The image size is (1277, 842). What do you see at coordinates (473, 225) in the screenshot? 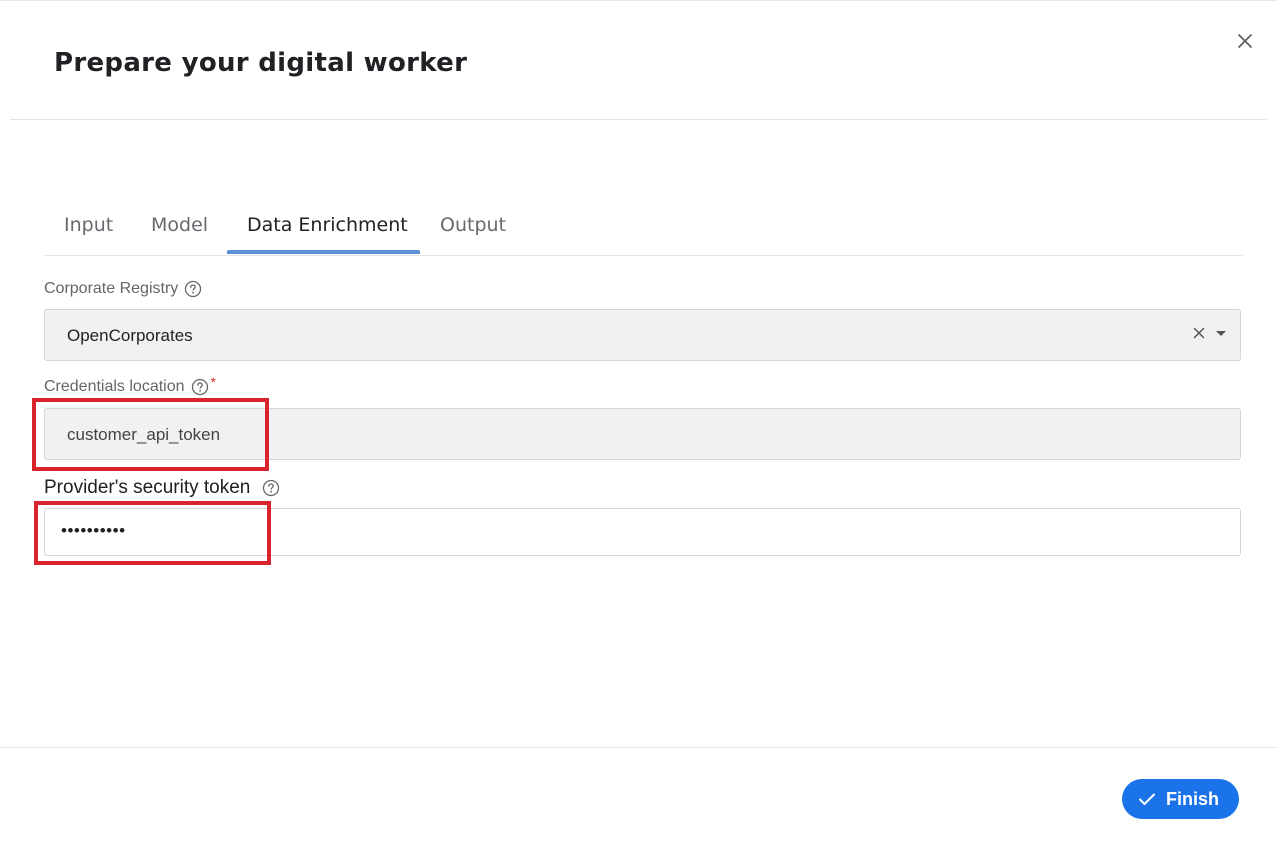
I see `tab-output: Output` at bounding box center [473, 225].